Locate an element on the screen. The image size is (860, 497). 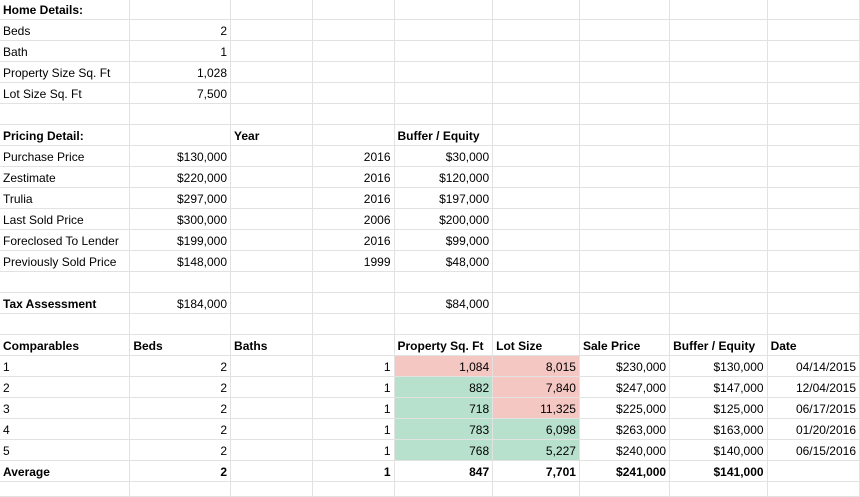
sheet-cell: Tax Assessment is located at coordinates (65, 303).